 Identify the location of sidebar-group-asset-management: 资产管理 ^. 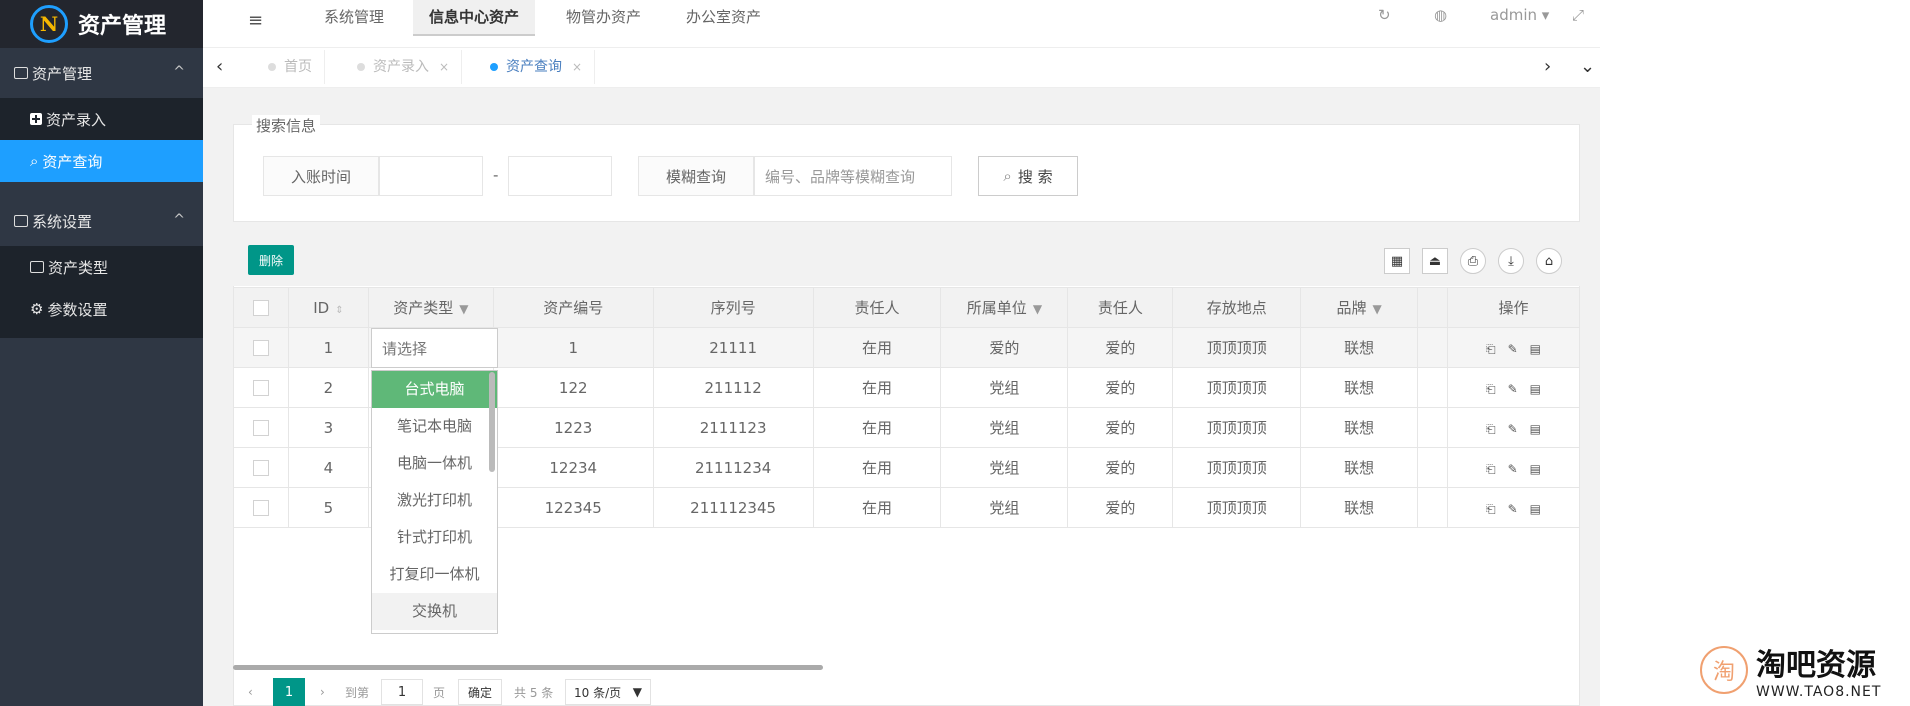
(101, 73).